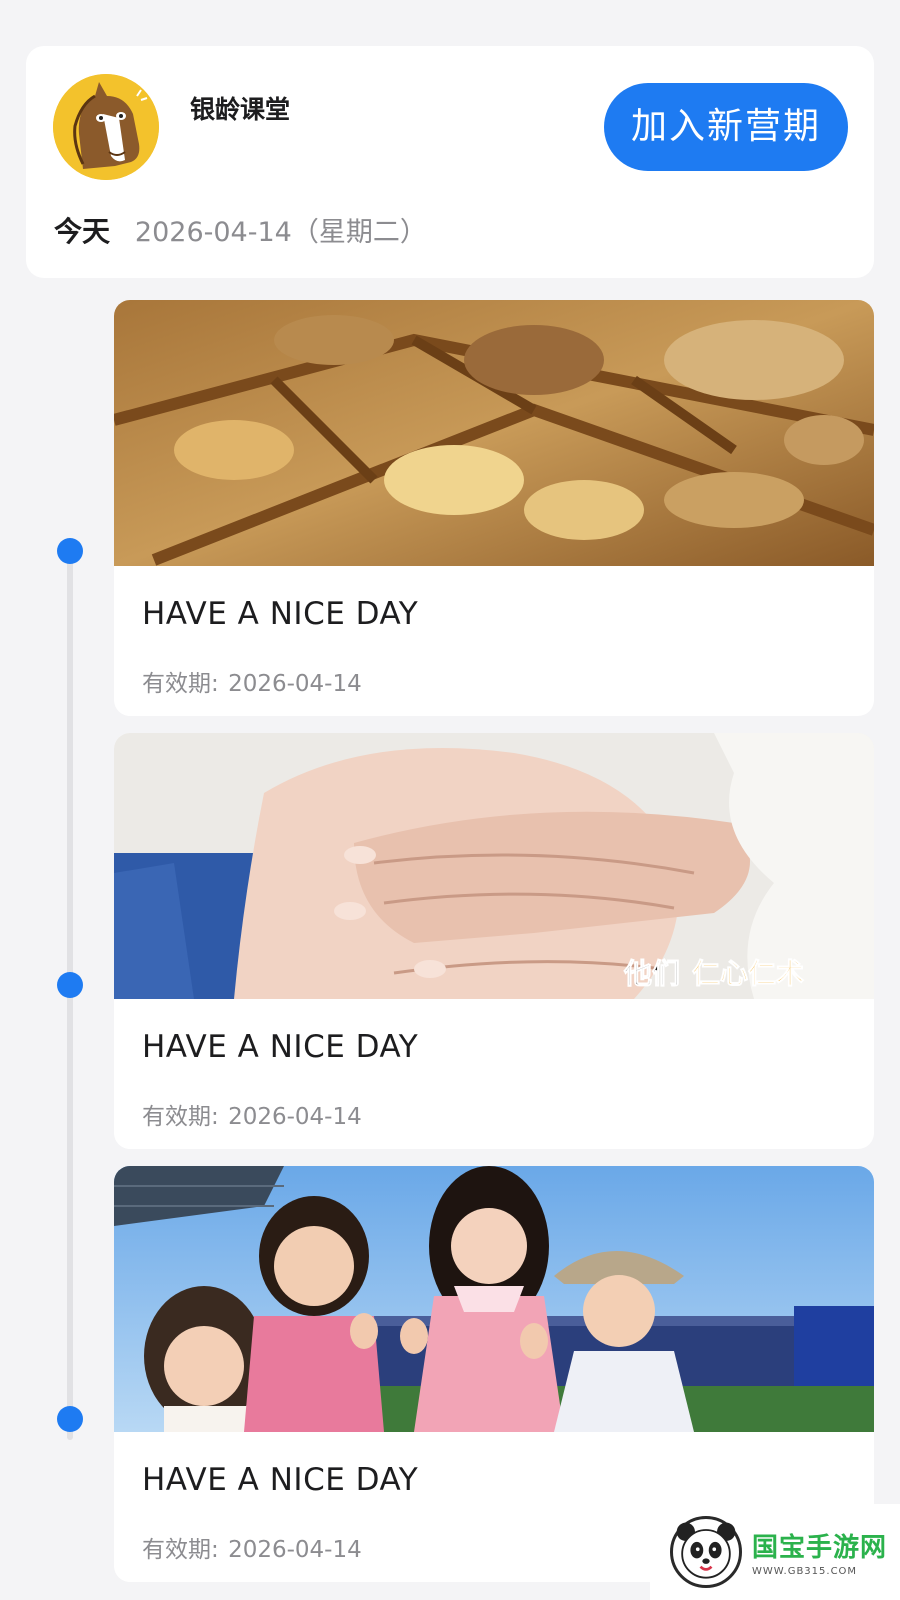  I want to click on timeline-line, so click(70, 1000).